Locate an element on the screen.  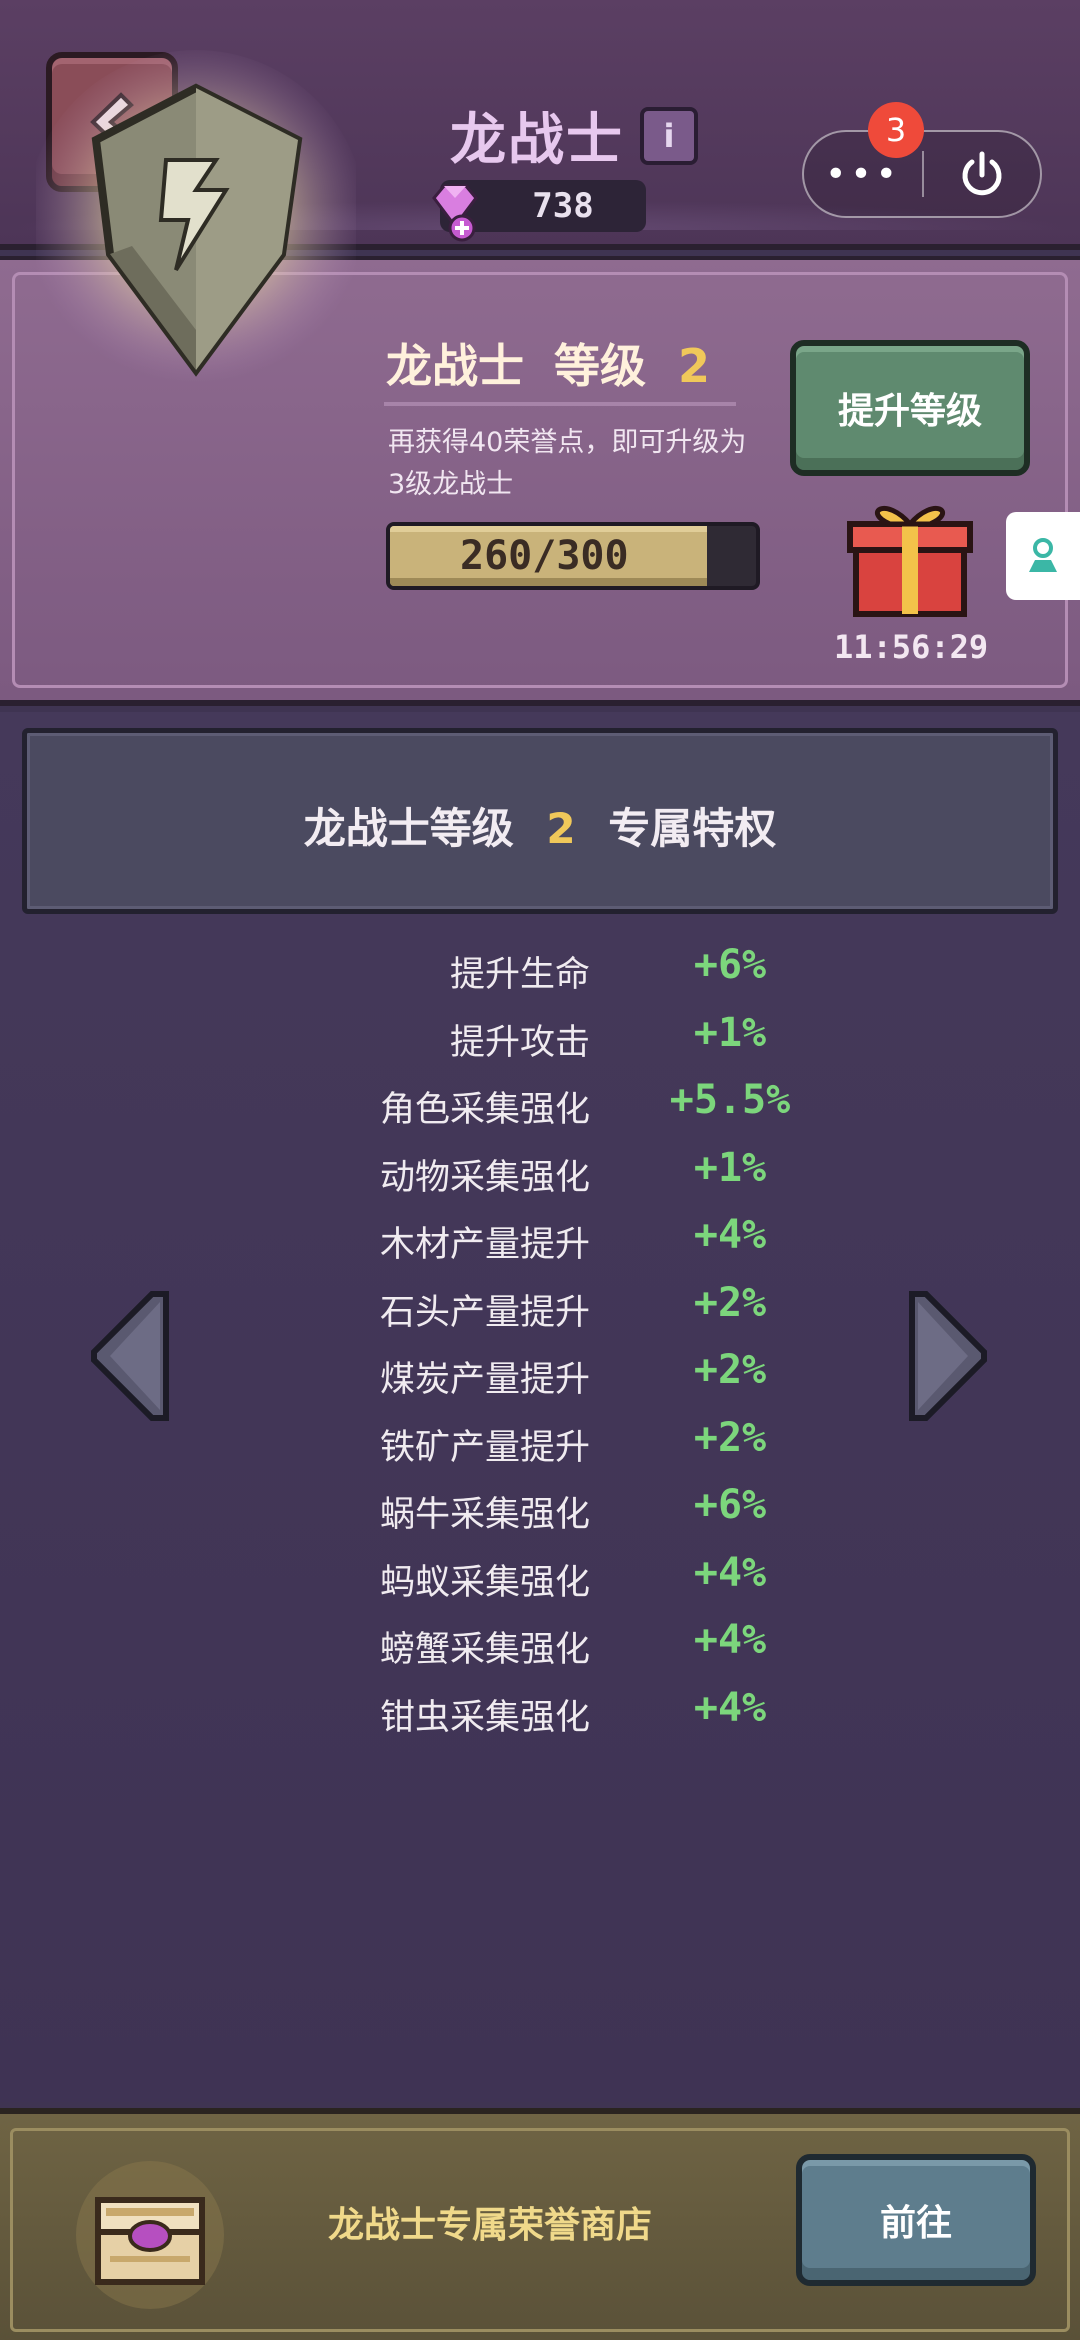
gem-count: 738 is located at coordinates (563, 206).